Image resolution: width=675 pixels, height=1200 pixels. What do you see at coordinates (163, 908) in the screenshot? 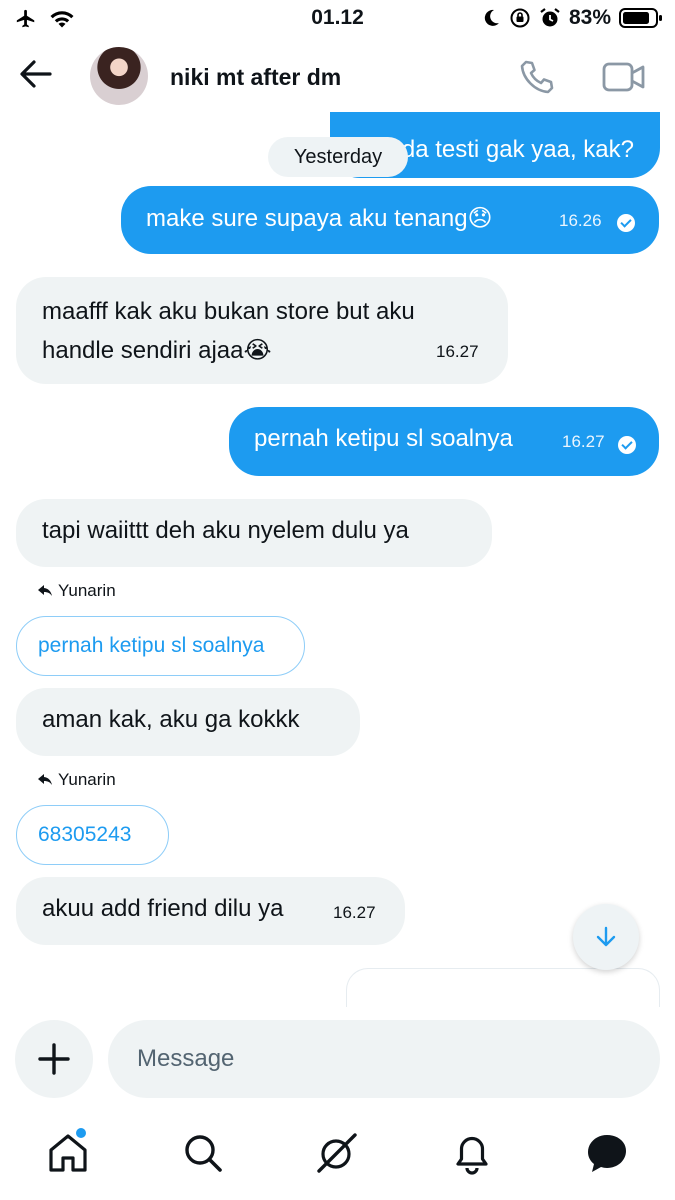
I see `message-text: akuu add friend dilu ya` at bounding box center [163, 908].